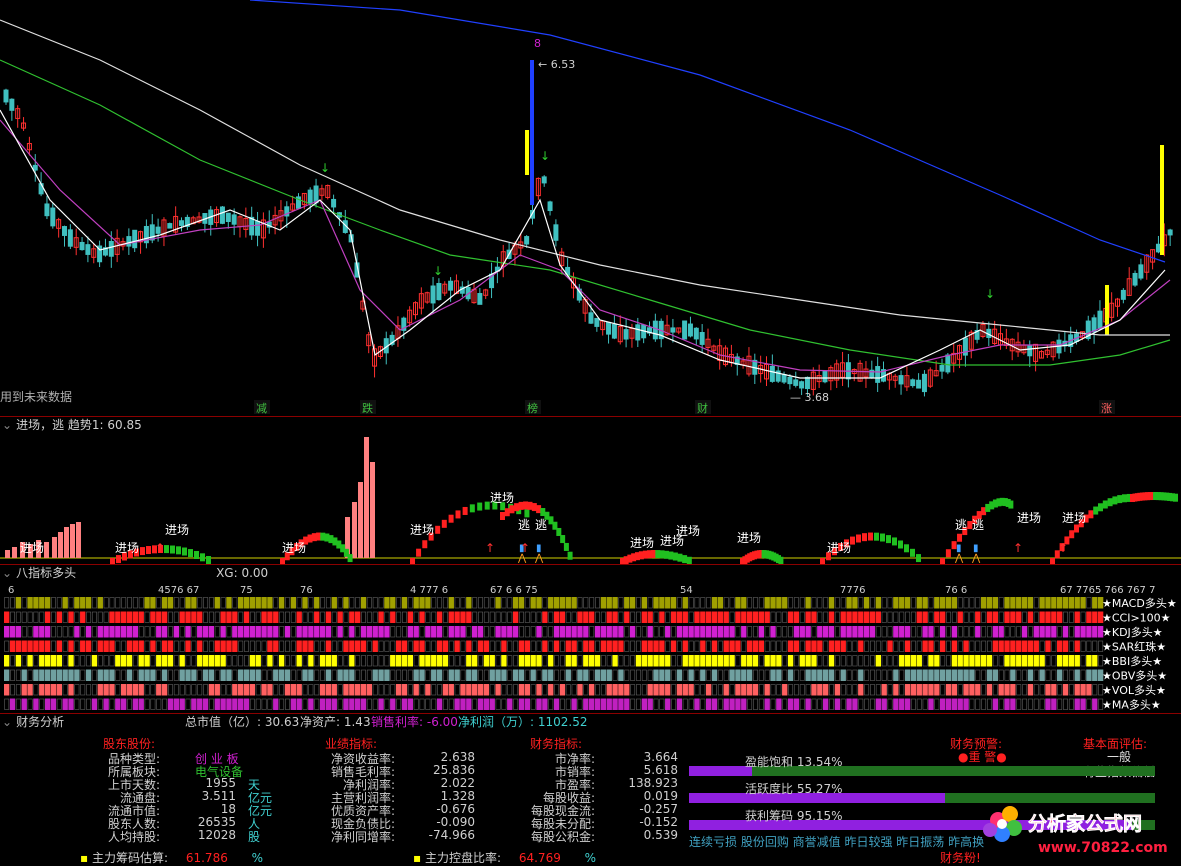  What do you see at coordinates (982, 757) in the screenshot?
I see `warning-value: ●重 警●` at bounding box center [982, 757].